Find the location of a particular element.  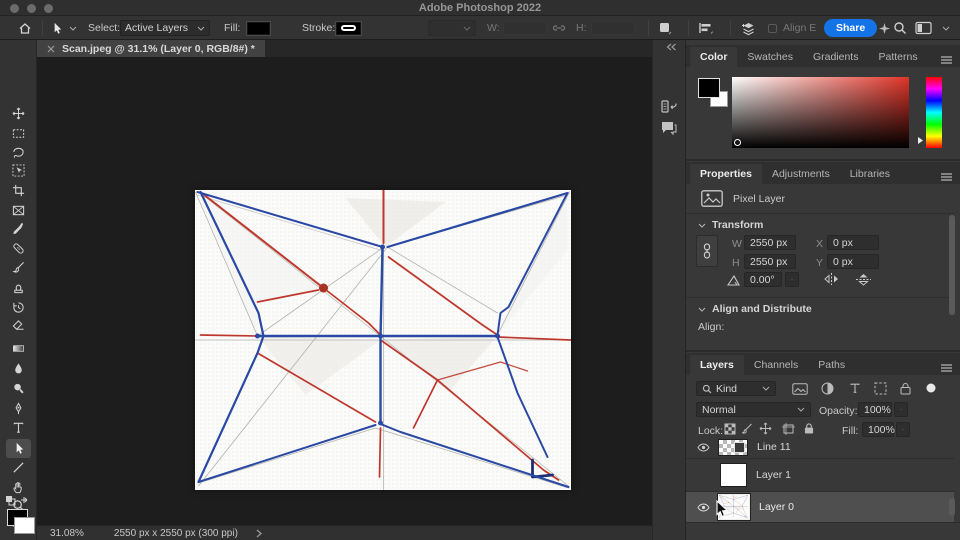

width-value-field: 2550 px is located at coordinates (770, 242).